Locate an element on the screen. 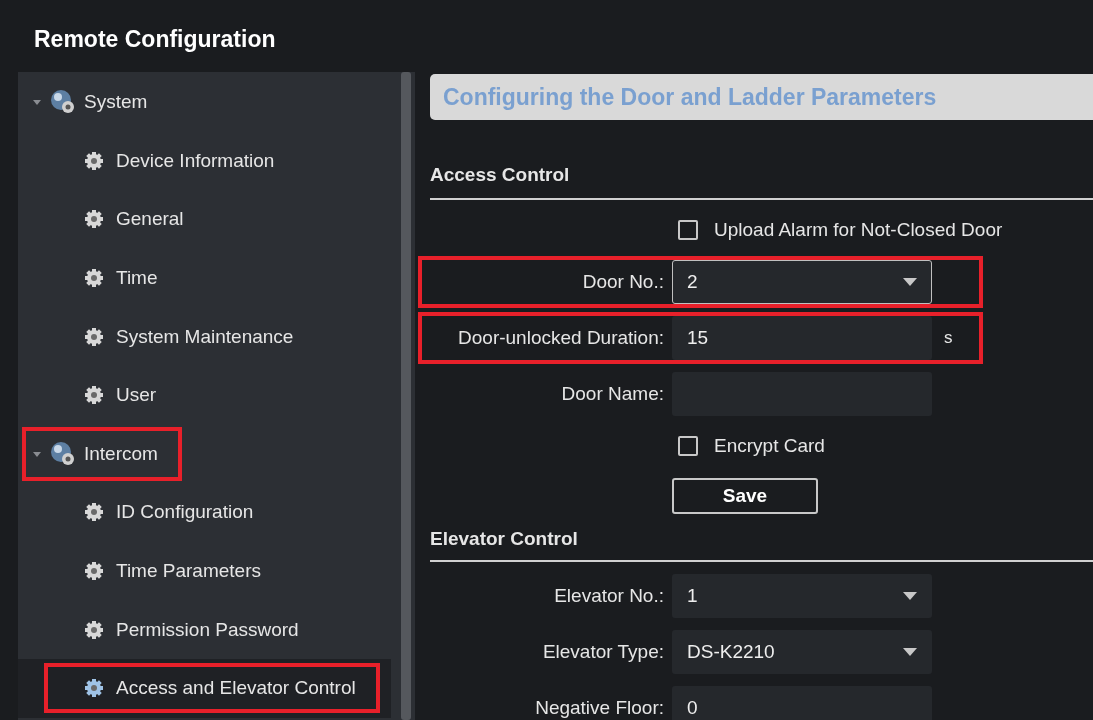 This screenshot has height=720, width=1093. field-label: Door-unlocked Duration: is located at coordinates (561, 337).